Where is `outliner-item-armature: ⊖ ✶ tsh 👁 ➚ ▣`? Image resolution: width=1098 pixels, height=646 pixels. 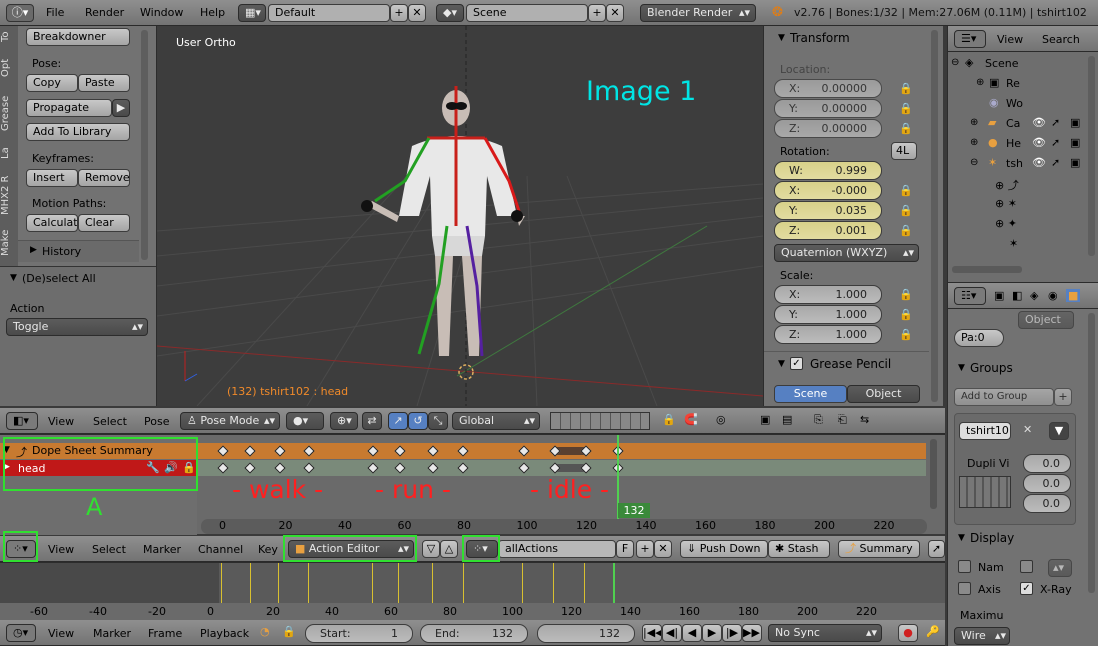
outliner-item-armature: ⊖ ✶ tsh 👁 ➚ ▣ is located at coordinates (1023, 164).